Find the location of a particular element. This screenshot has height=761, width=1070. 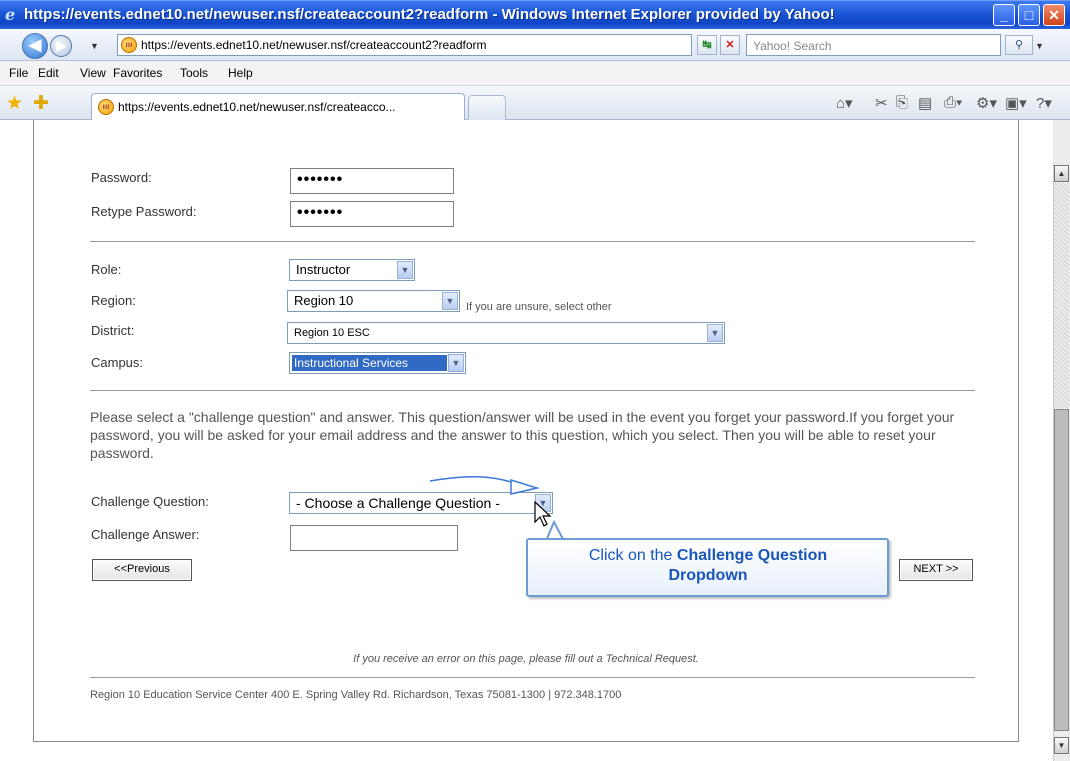

close-button: ✕ is located at coordinates (1054, 15).